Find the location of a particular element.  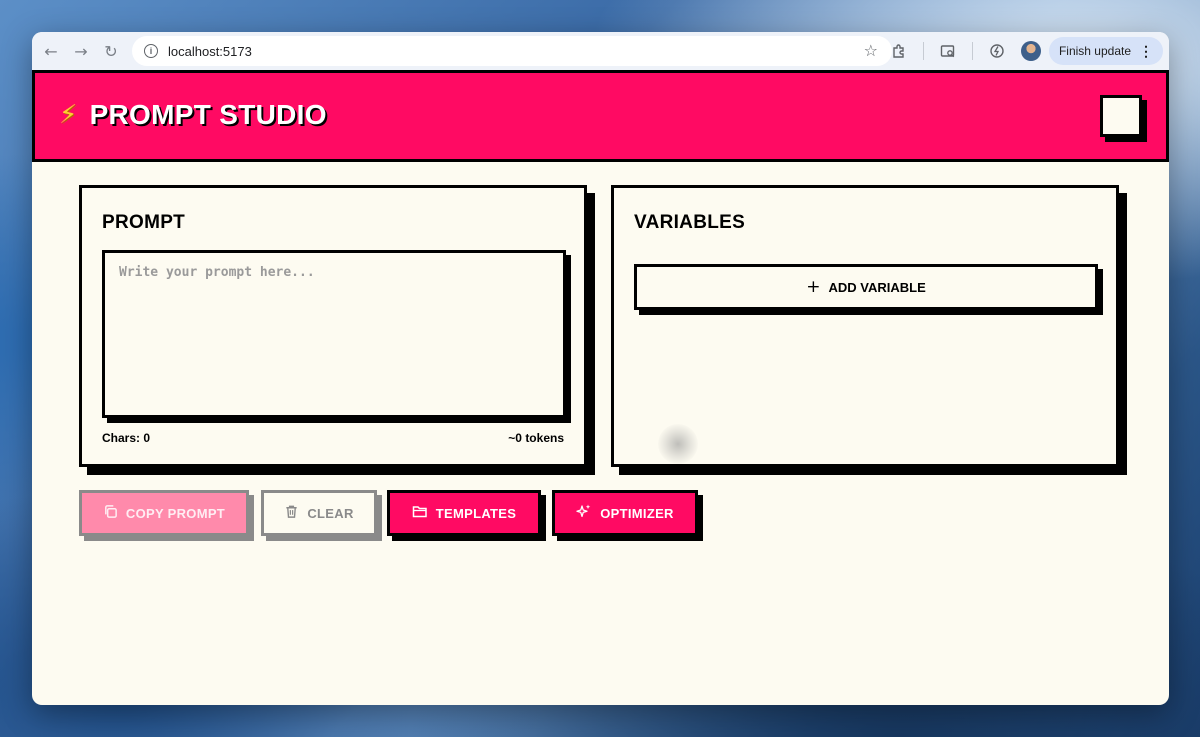

kebab-icon: ⋮ is located at coordinates (1146, 51).